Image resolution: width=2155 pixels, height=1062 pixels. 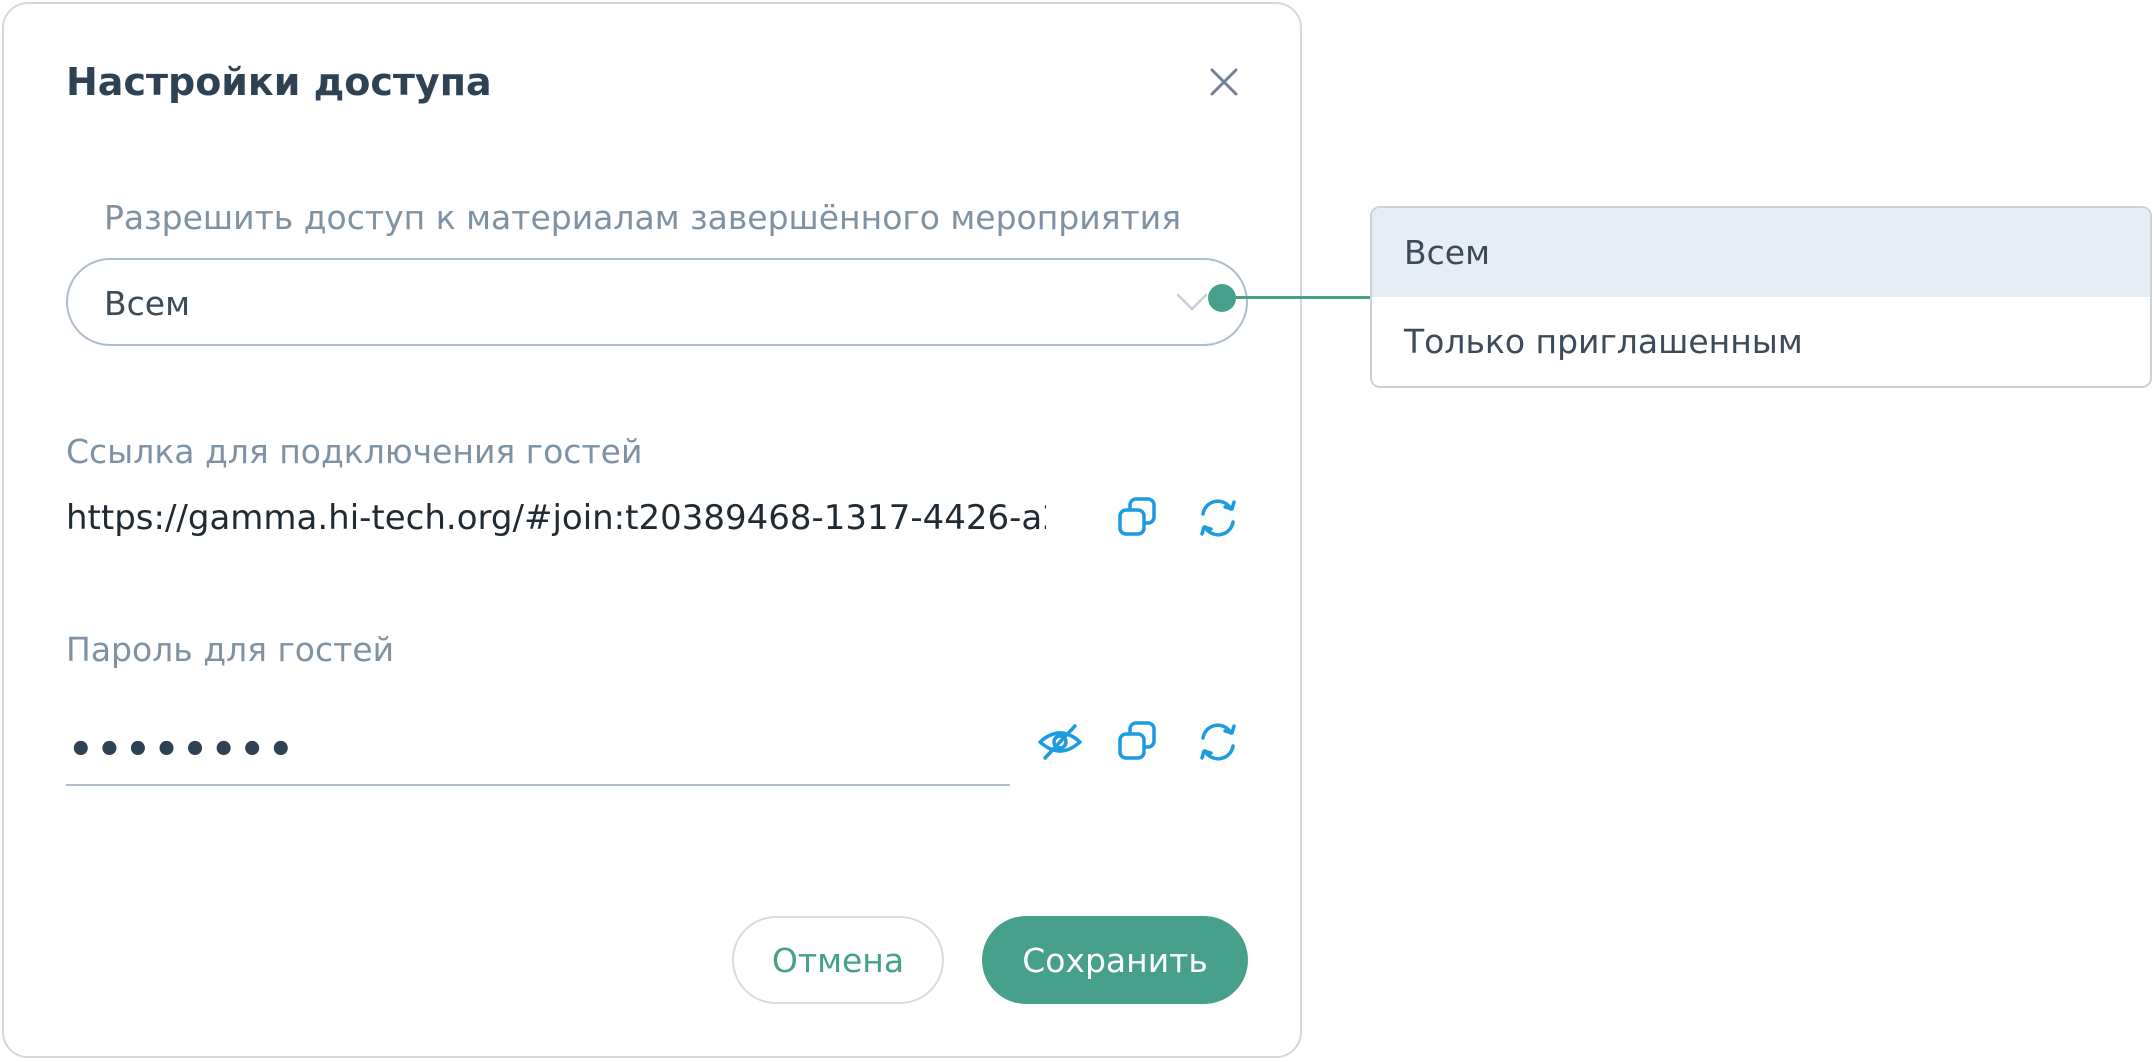 What do you see at coordinates (1060, 742) in the screenshot?
I see `eye-off-icon` at bounding box center [1060, 742].